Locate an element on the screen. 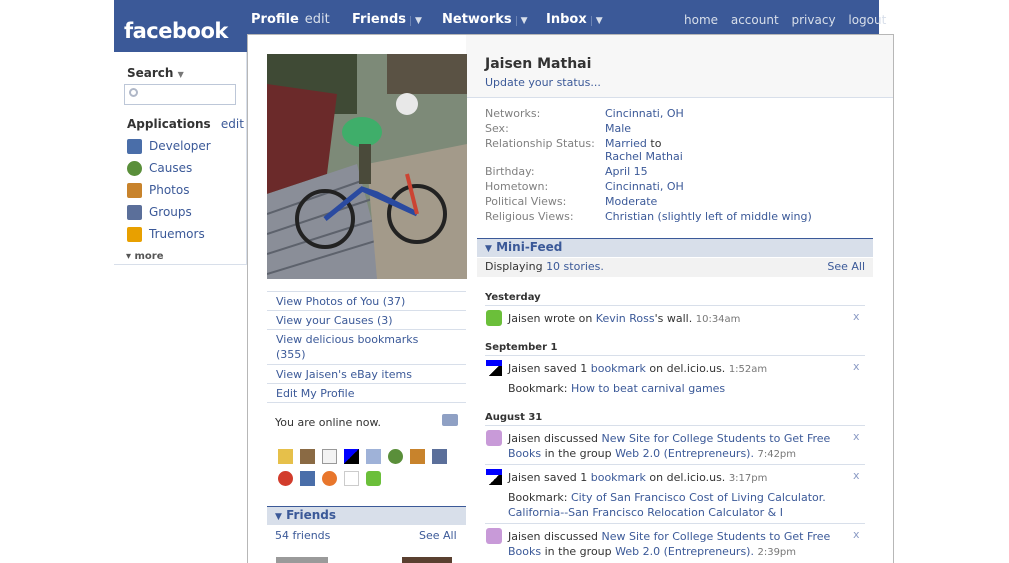 Image resolution: width=1009 pixels, height=563 pixels. sidebar-item-label: Photos is located at coordinates (169, 190).